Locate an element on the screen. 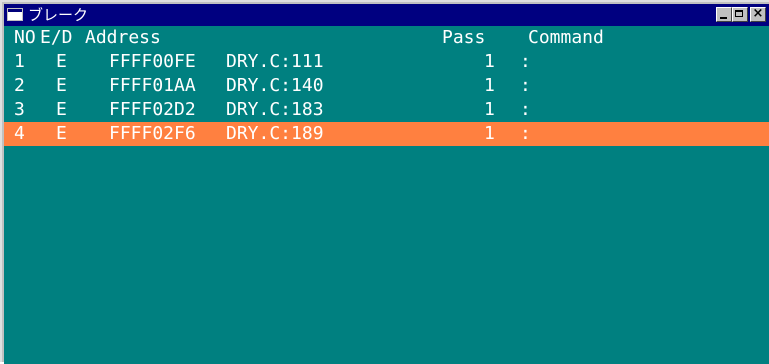 This screenshot has width=769, height=364. cell-location: DRY.C:183 is located at coordinates (275, 109).